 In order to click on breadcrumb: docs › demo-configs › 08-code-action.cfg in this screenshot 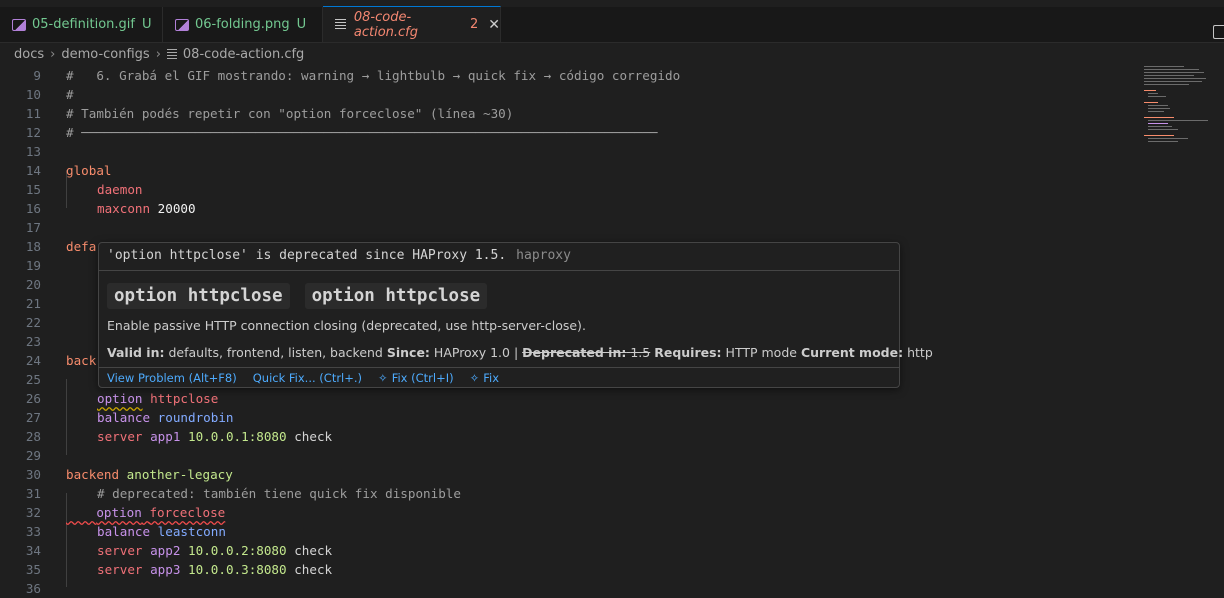, I will do `click(159, 54)`.